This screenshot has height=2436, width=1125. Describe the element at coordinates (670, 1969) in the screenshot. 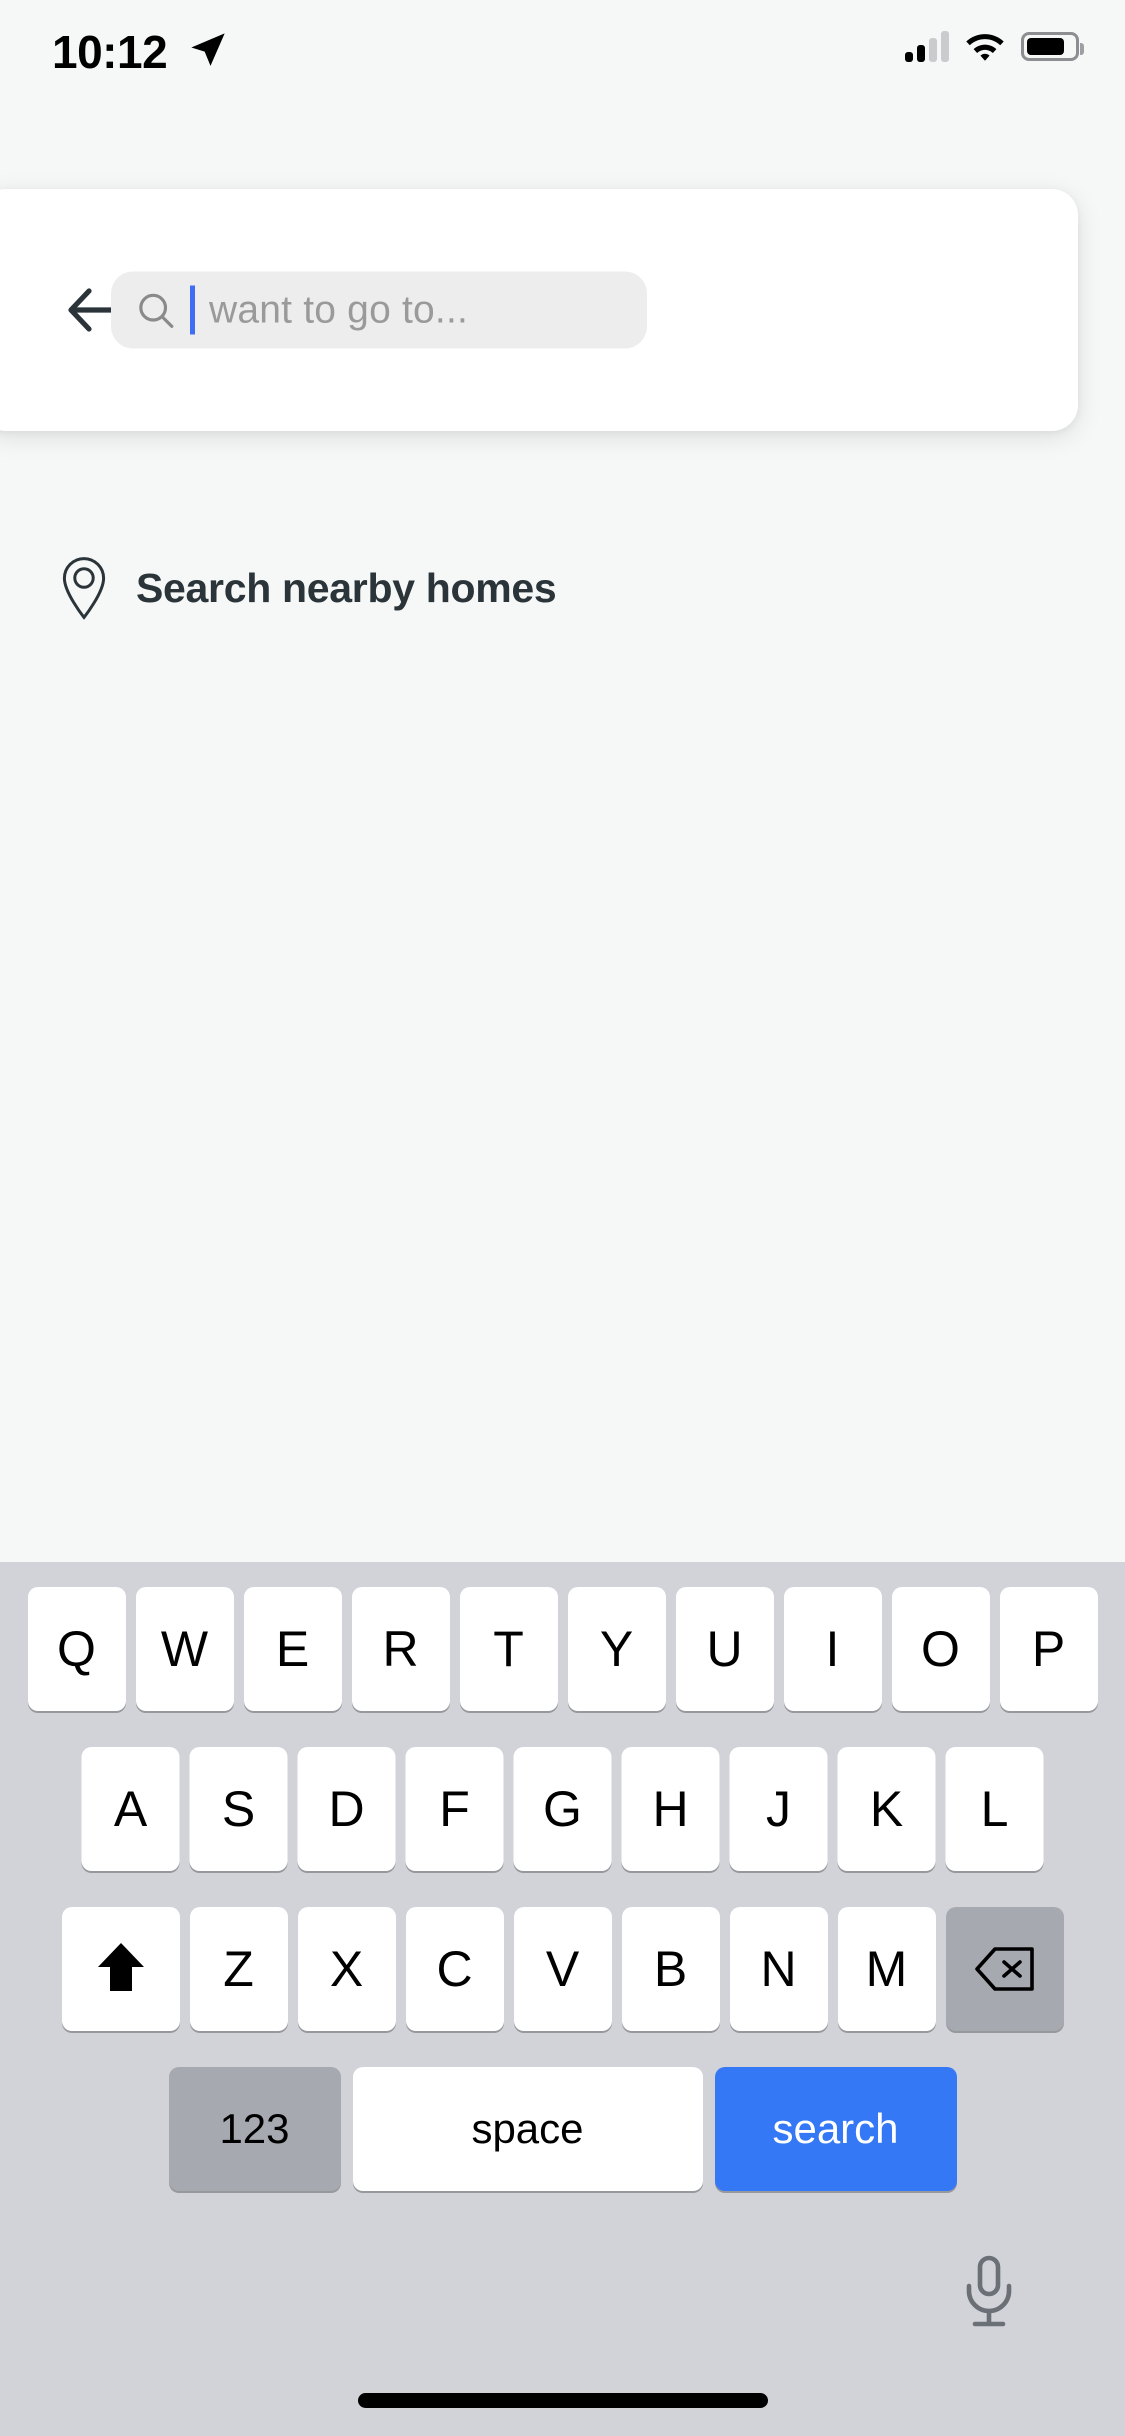

I see `key-b: B` at that location.